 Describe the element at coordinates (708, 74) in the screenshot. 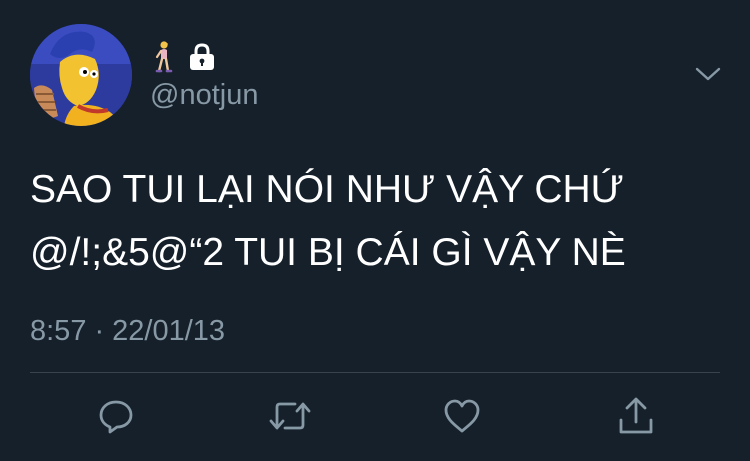

I see `chevron-down-icon` at that location.